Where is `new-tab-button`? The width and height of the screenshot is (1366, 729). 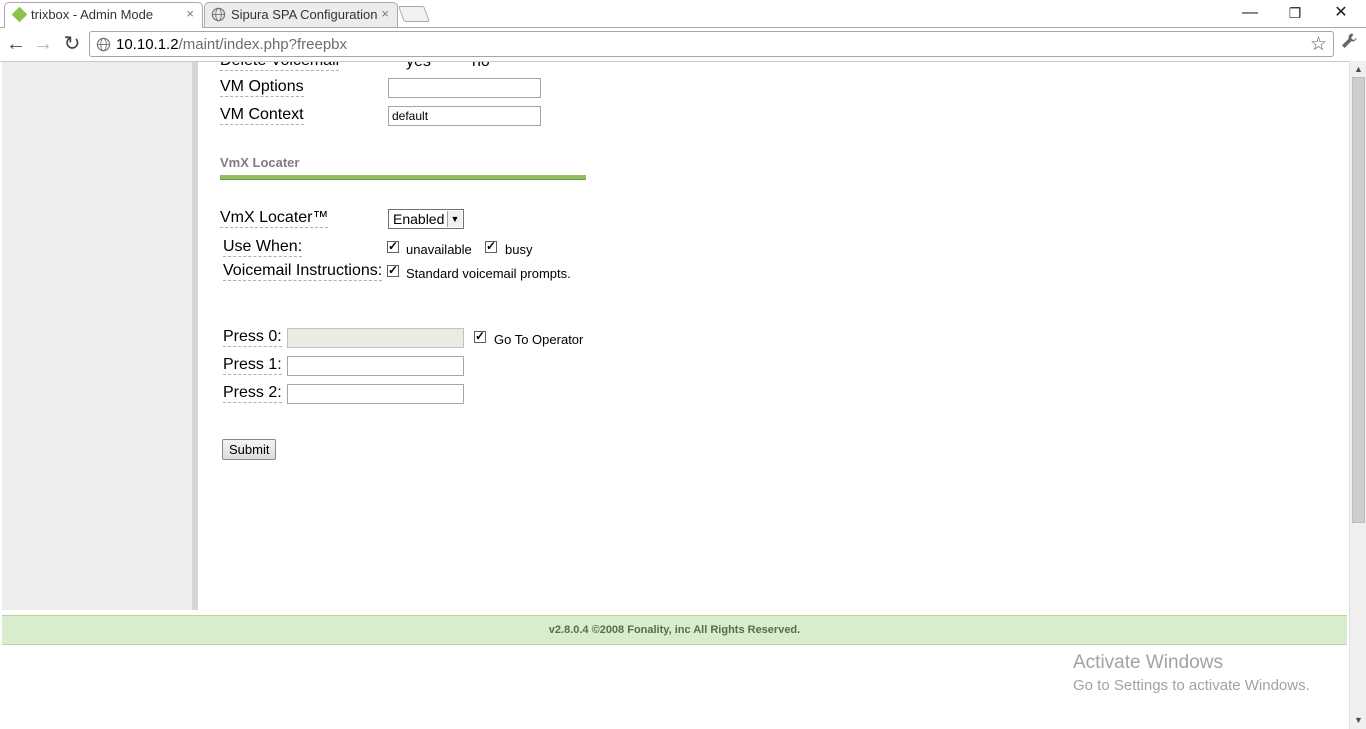 new-tab-button is located at coordinates (414, 14).